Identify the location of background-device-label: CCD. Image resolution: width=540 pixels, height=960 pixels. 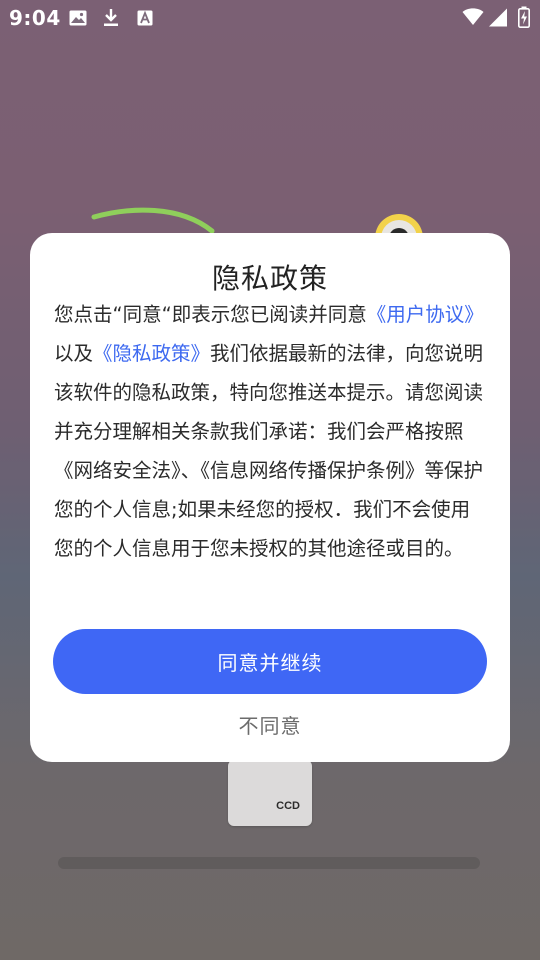
(288, 806).